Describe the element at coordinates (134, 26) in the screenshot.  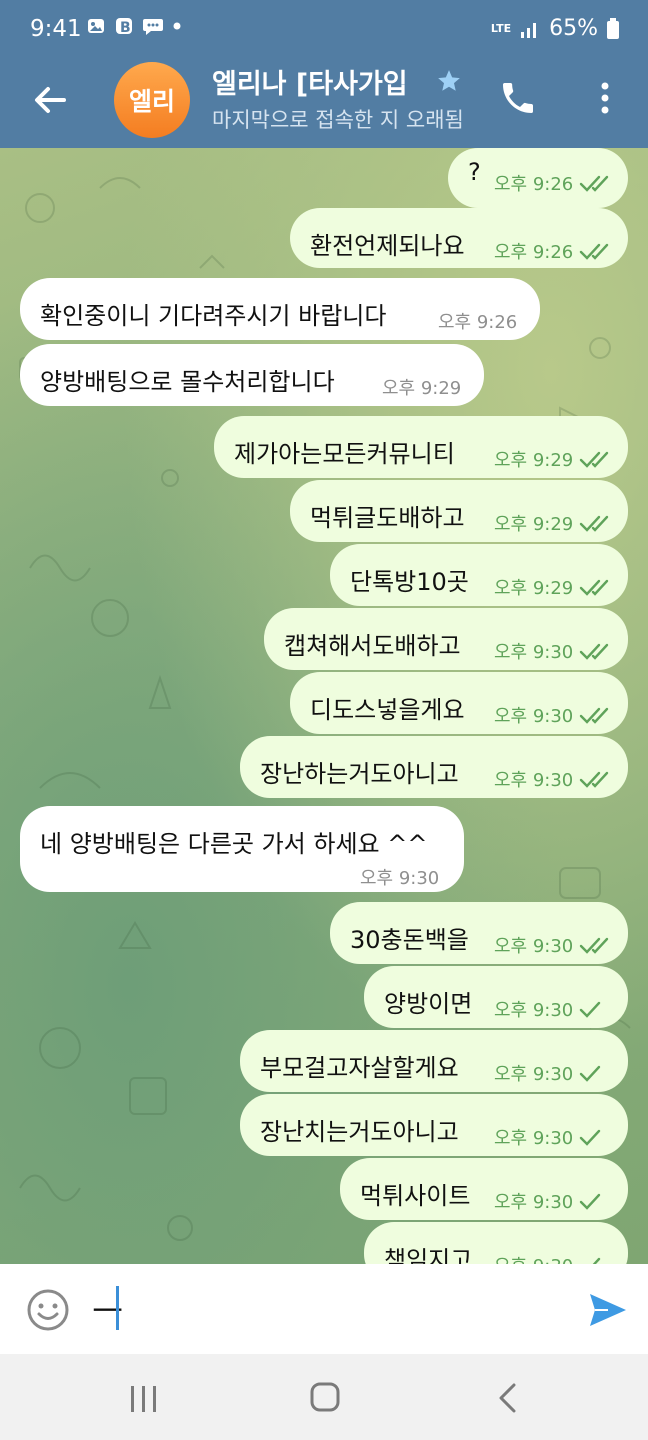
I see `notification-icons: B` at that location.